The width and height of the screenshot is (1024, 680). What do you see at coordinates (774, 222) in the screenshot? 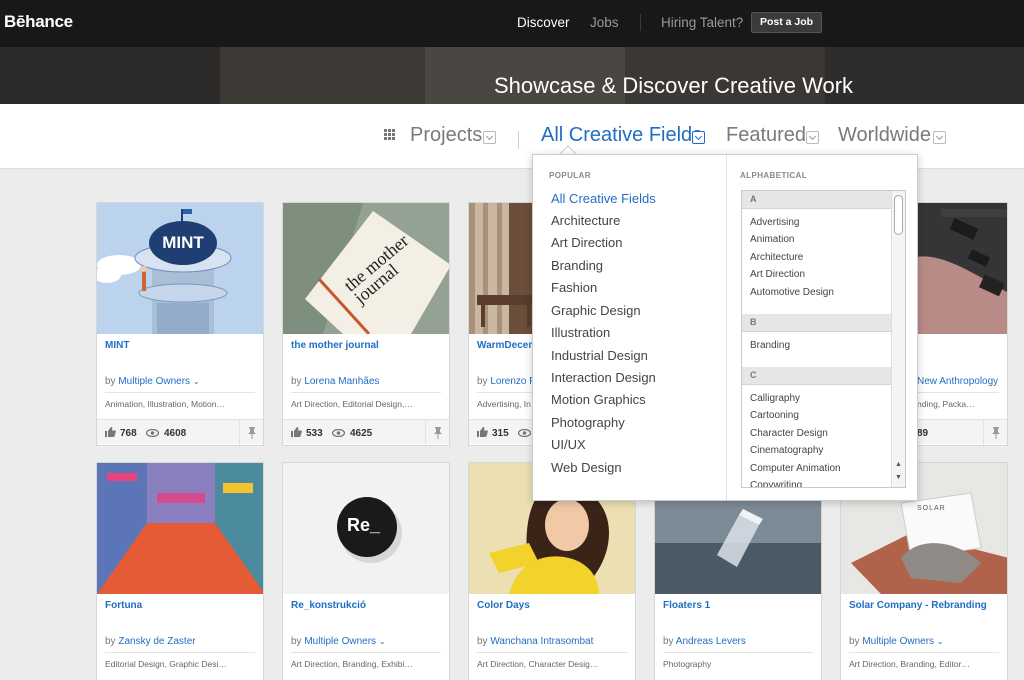
I see `field-option: Advertising` at bounding box center [774, 222].